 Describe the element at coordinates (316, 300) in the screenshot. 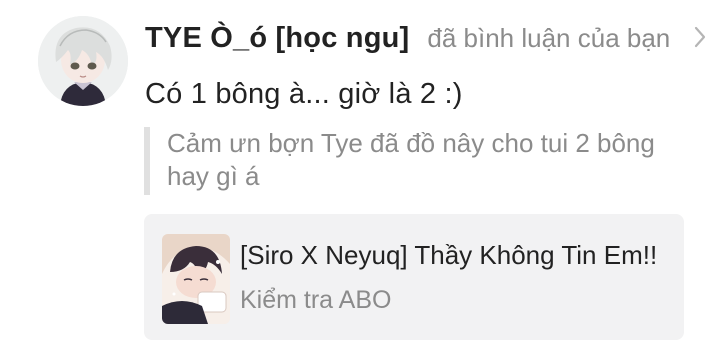

I see `story-chapter: Kiểm tra ABO` at that location.